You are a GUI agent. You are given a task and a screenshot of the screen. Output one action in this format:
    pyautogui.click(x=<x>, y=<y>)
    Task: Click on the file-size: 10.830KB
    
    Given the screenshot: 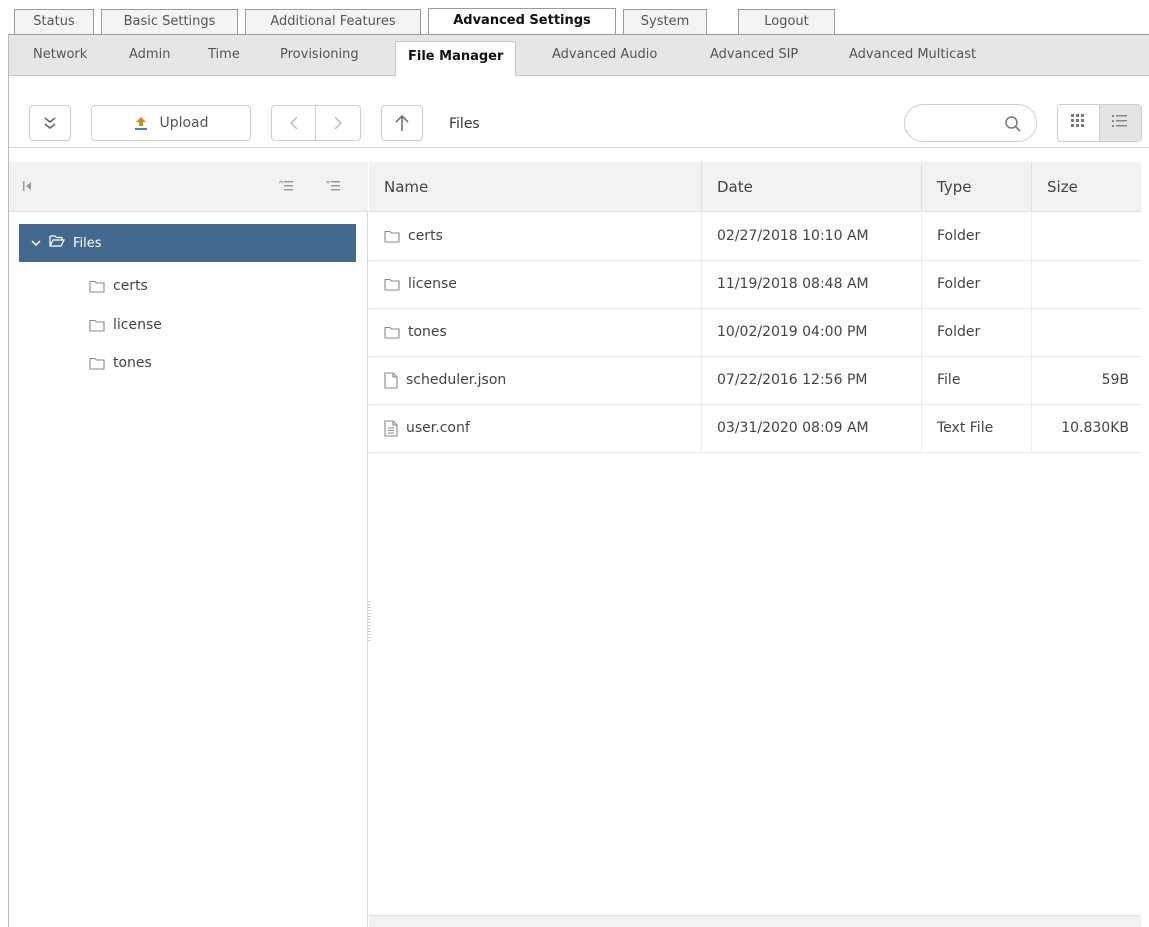 What is the action you would take?
    pyautogui.click(x=1086, y=428)
    